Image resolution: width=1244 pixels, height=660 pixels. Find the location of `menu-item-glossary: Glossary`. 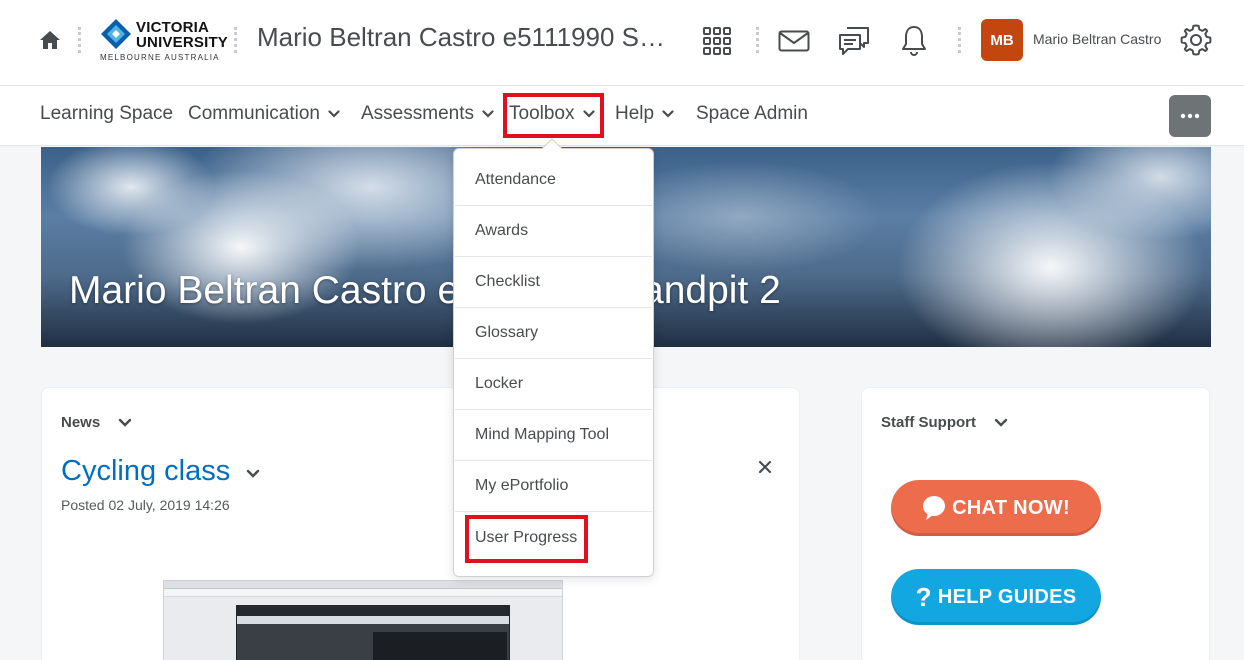

menu-item-glossary: Glossary is located at coordinates (553, 333).